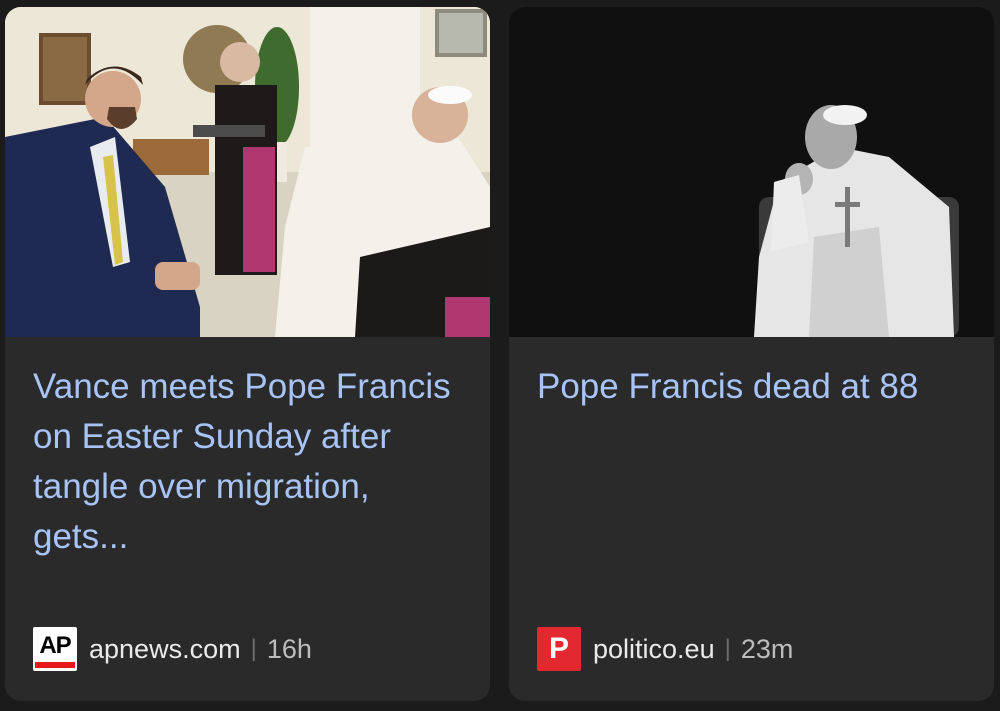  Describe the element at coordinates (654, 648) in the screenshot. I see `source-domain: politico.eu` at that location.